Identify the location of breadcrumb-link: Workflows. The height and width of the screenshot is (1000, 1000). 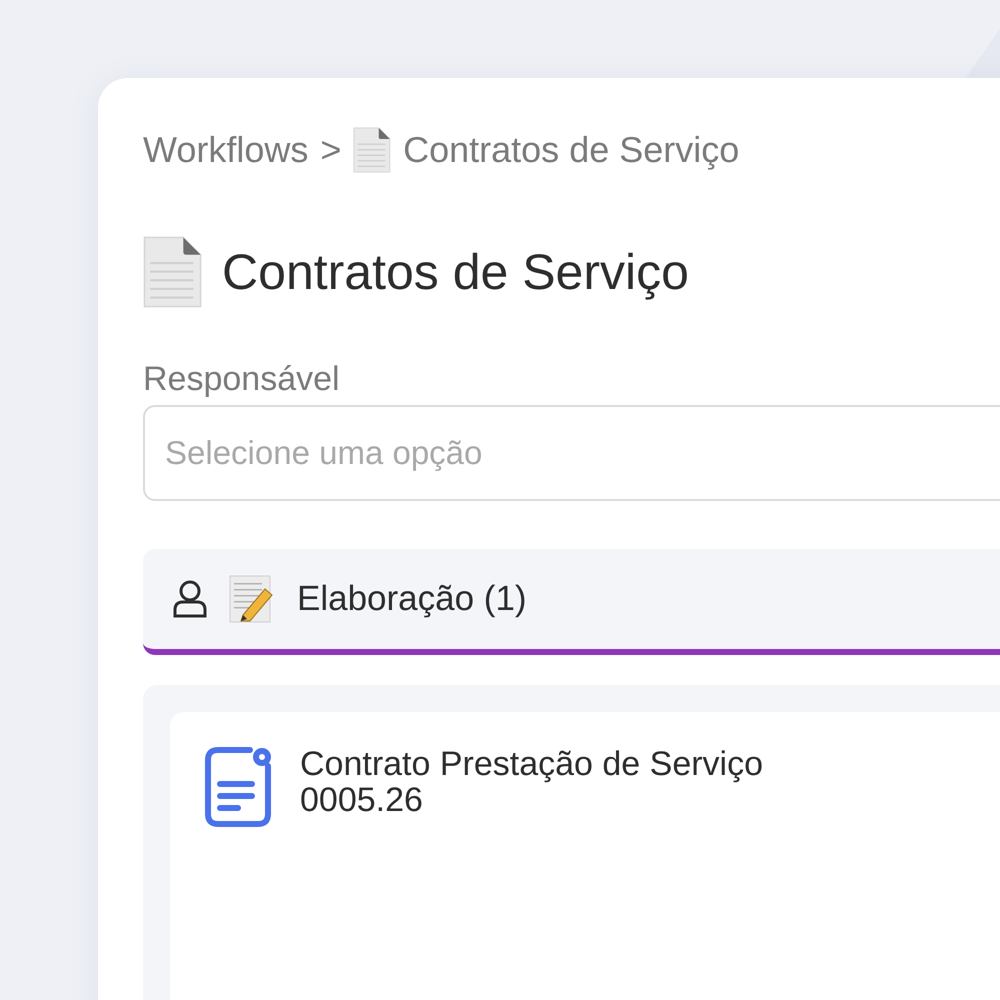
(225, 150).